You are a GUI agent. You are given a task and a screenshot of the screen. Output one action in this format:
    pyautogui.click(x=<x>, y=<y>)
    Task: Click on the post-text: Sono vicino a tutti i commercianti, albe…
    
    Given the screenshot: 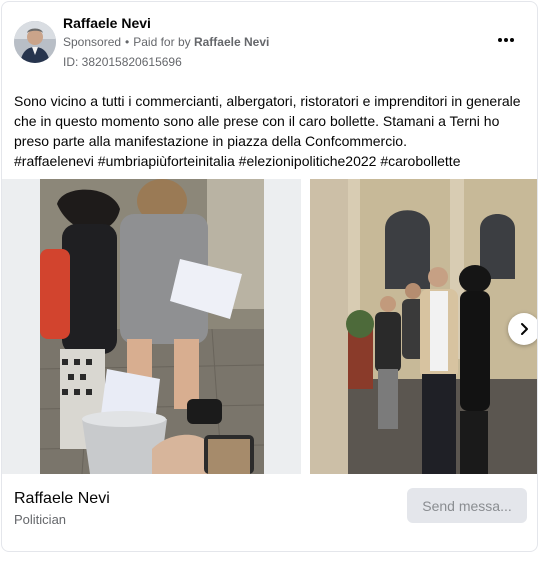 What is the action you would take?
    pyautogui.click(x=272, y=131)
    